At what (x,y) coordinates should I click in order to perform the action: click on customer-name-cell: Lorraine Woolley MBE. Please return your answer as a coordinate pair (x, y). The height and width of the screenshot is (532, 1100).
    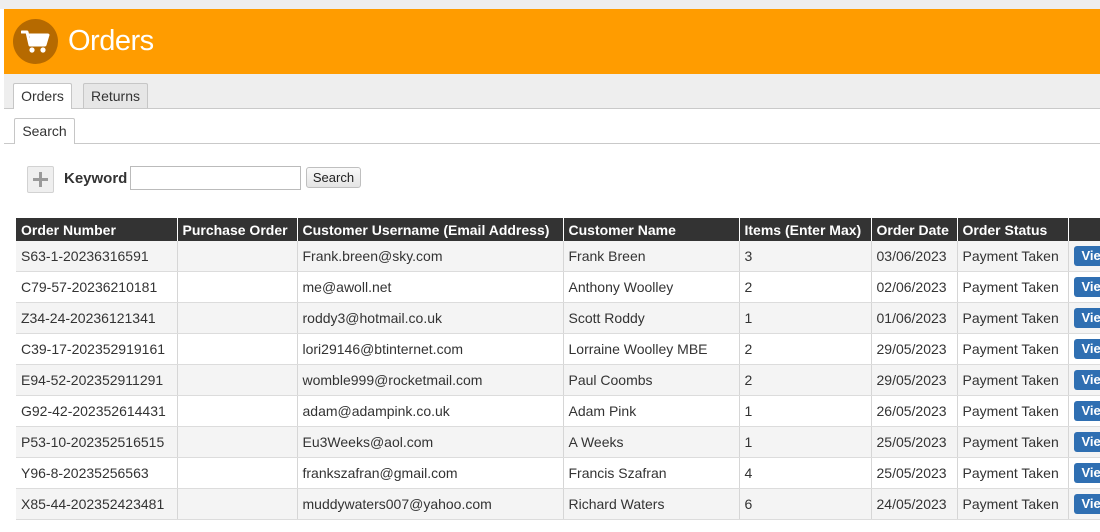
    Looking at the image, I should click on (651, 349).